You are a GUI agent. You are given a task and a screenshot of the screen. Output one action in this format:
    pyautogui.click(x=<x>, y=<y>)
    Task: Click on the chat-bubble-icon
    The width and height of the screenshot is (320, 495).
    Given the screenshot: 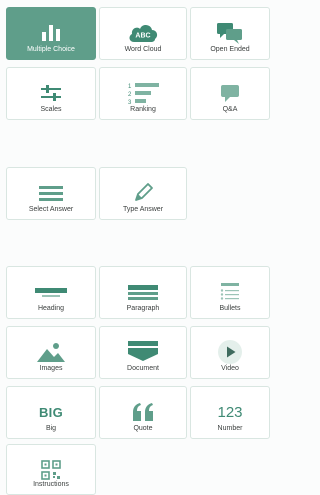 What is the action you would take?
    pyautogui.click(x=230, y=93)
    